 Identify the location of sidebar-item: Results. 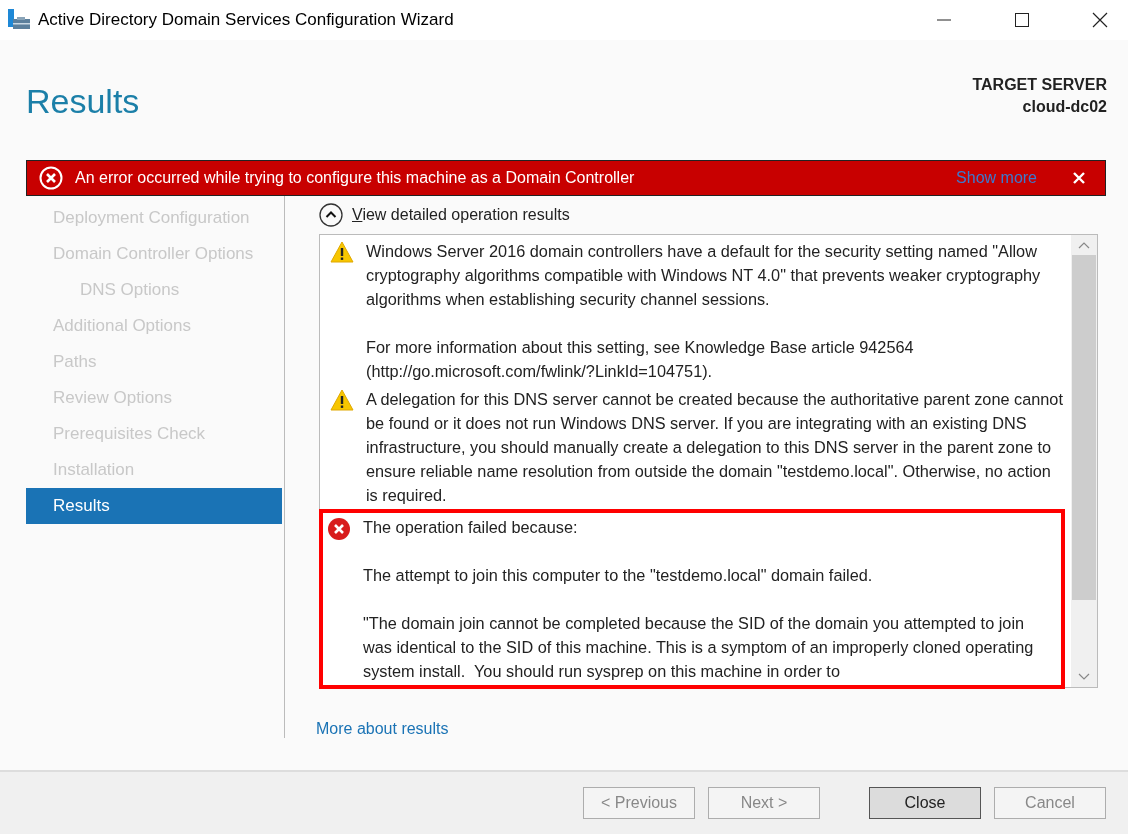
(154, 506).